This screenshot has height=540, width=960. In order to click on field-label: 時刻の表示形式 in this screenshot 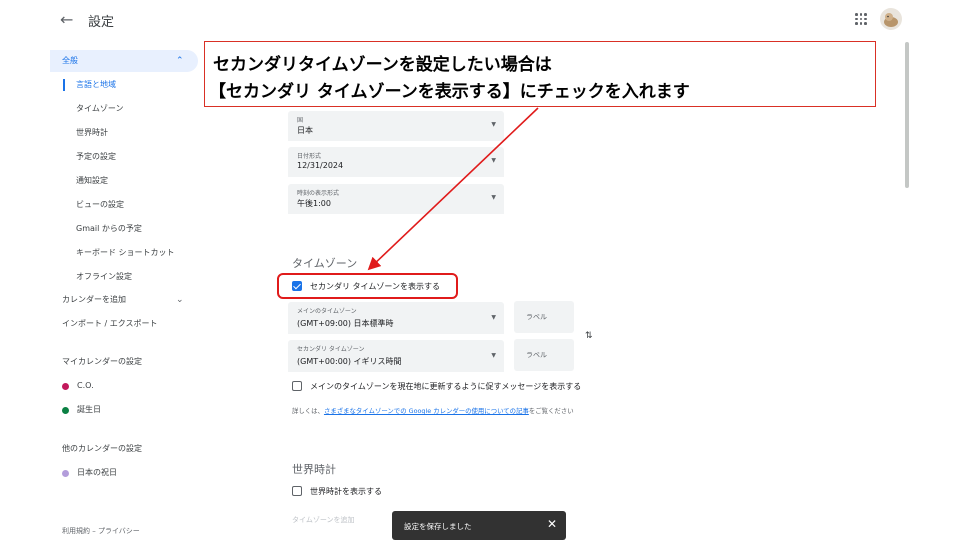, I will do `click(318, 193)`.